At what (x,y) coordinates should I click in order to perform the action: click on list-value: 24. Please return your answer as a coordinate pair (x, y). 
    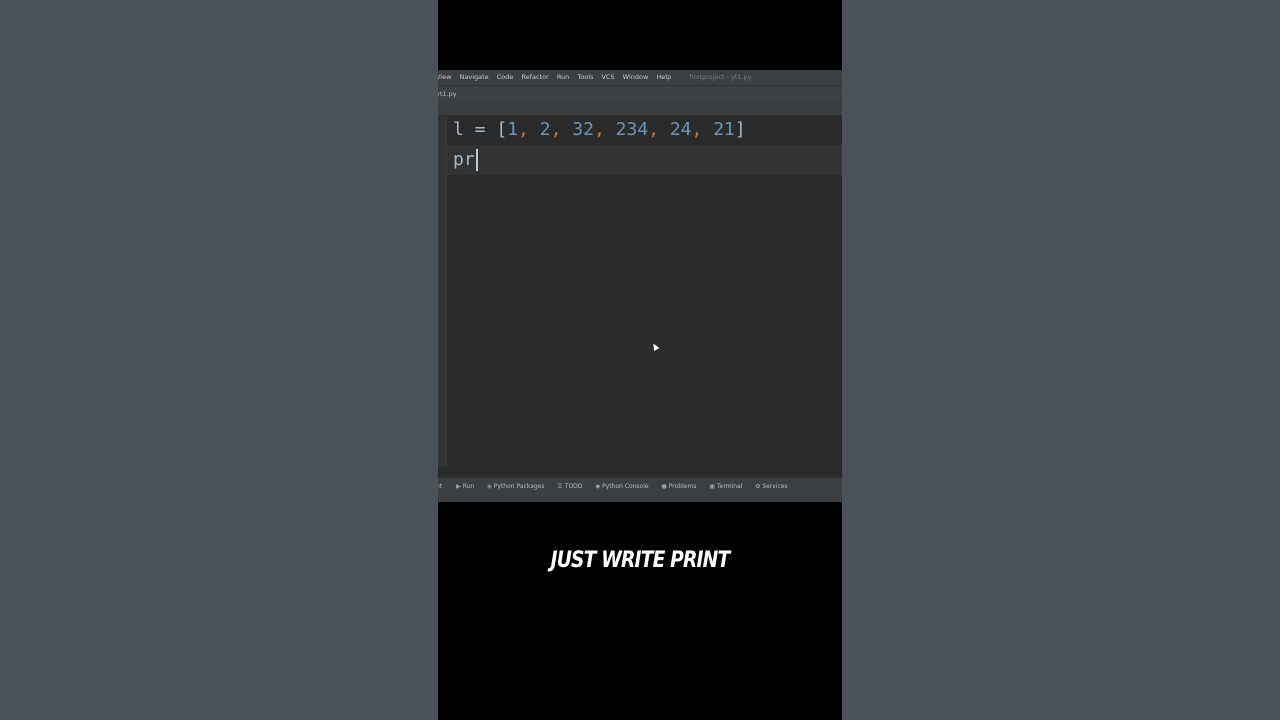
    Looking at the image, I should click on (680, 129).